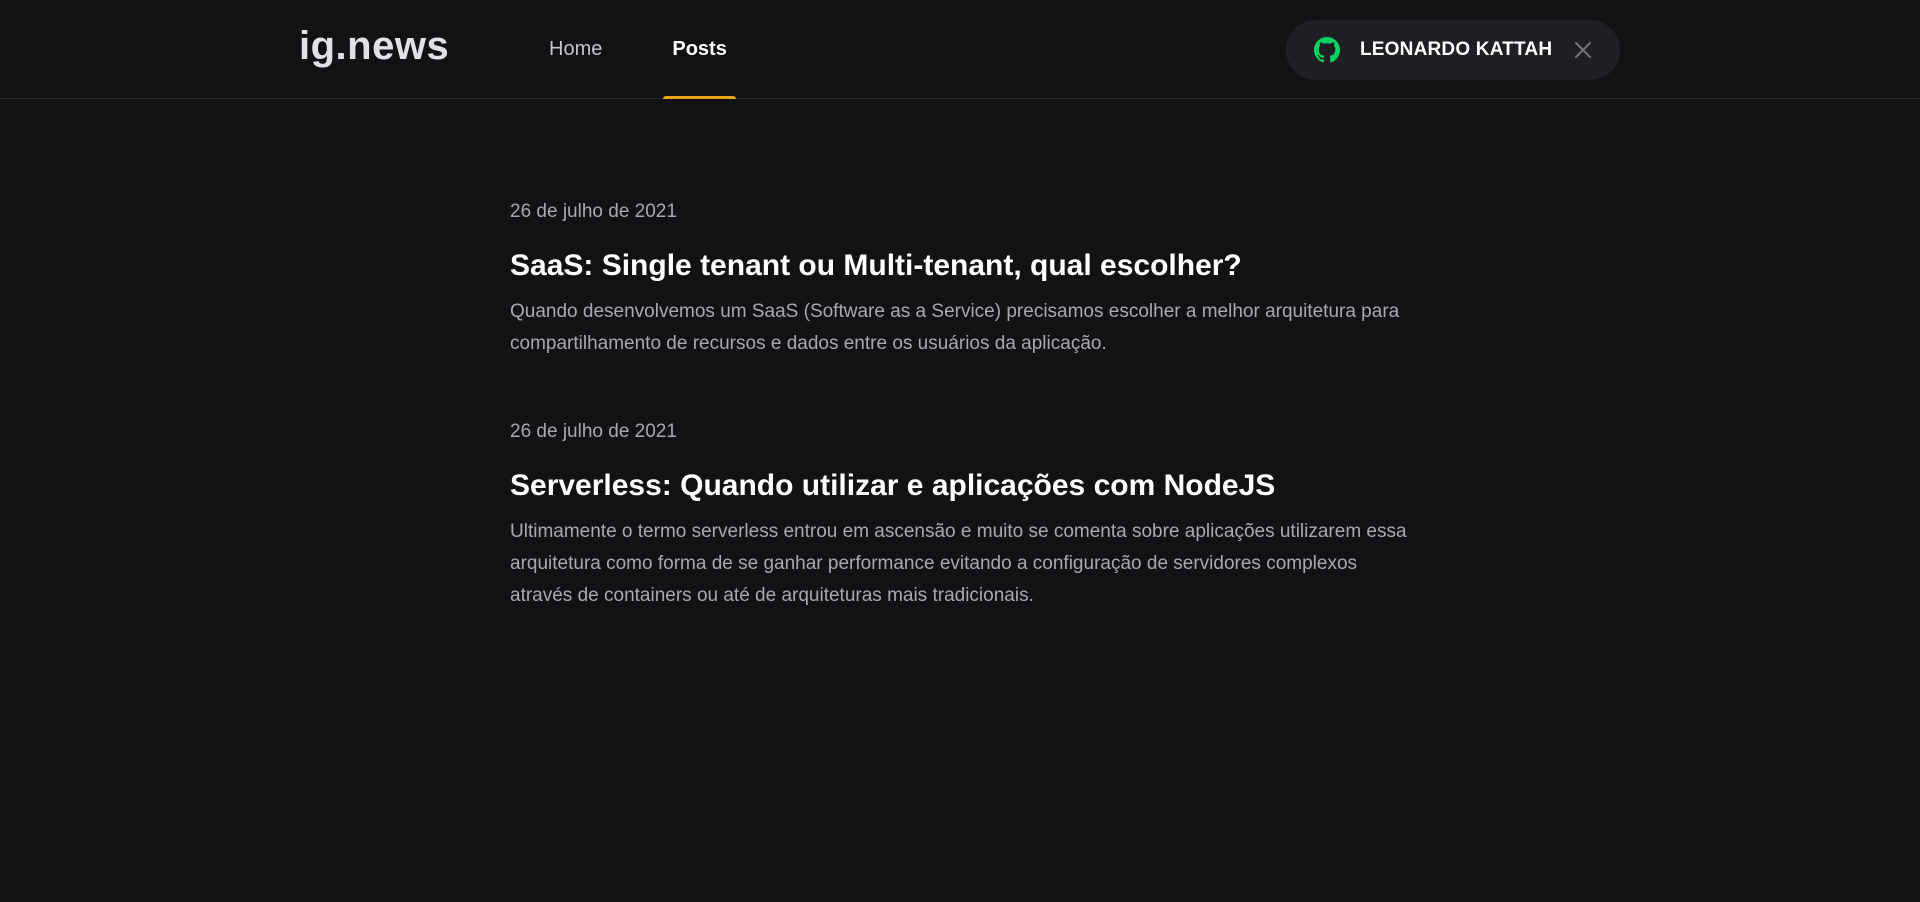  I want to click on nav-home-link: Home, so click(575, 49).